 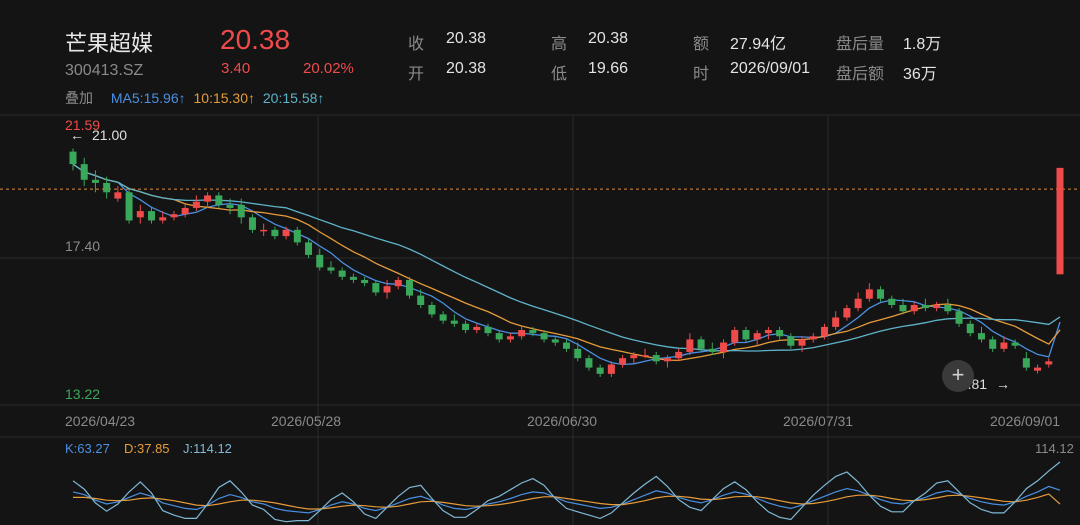 What do you see at coordinates (82, 246) in the screenshot?
I see `axis-mid-label: 17.40` at bounding box center [82, 246].